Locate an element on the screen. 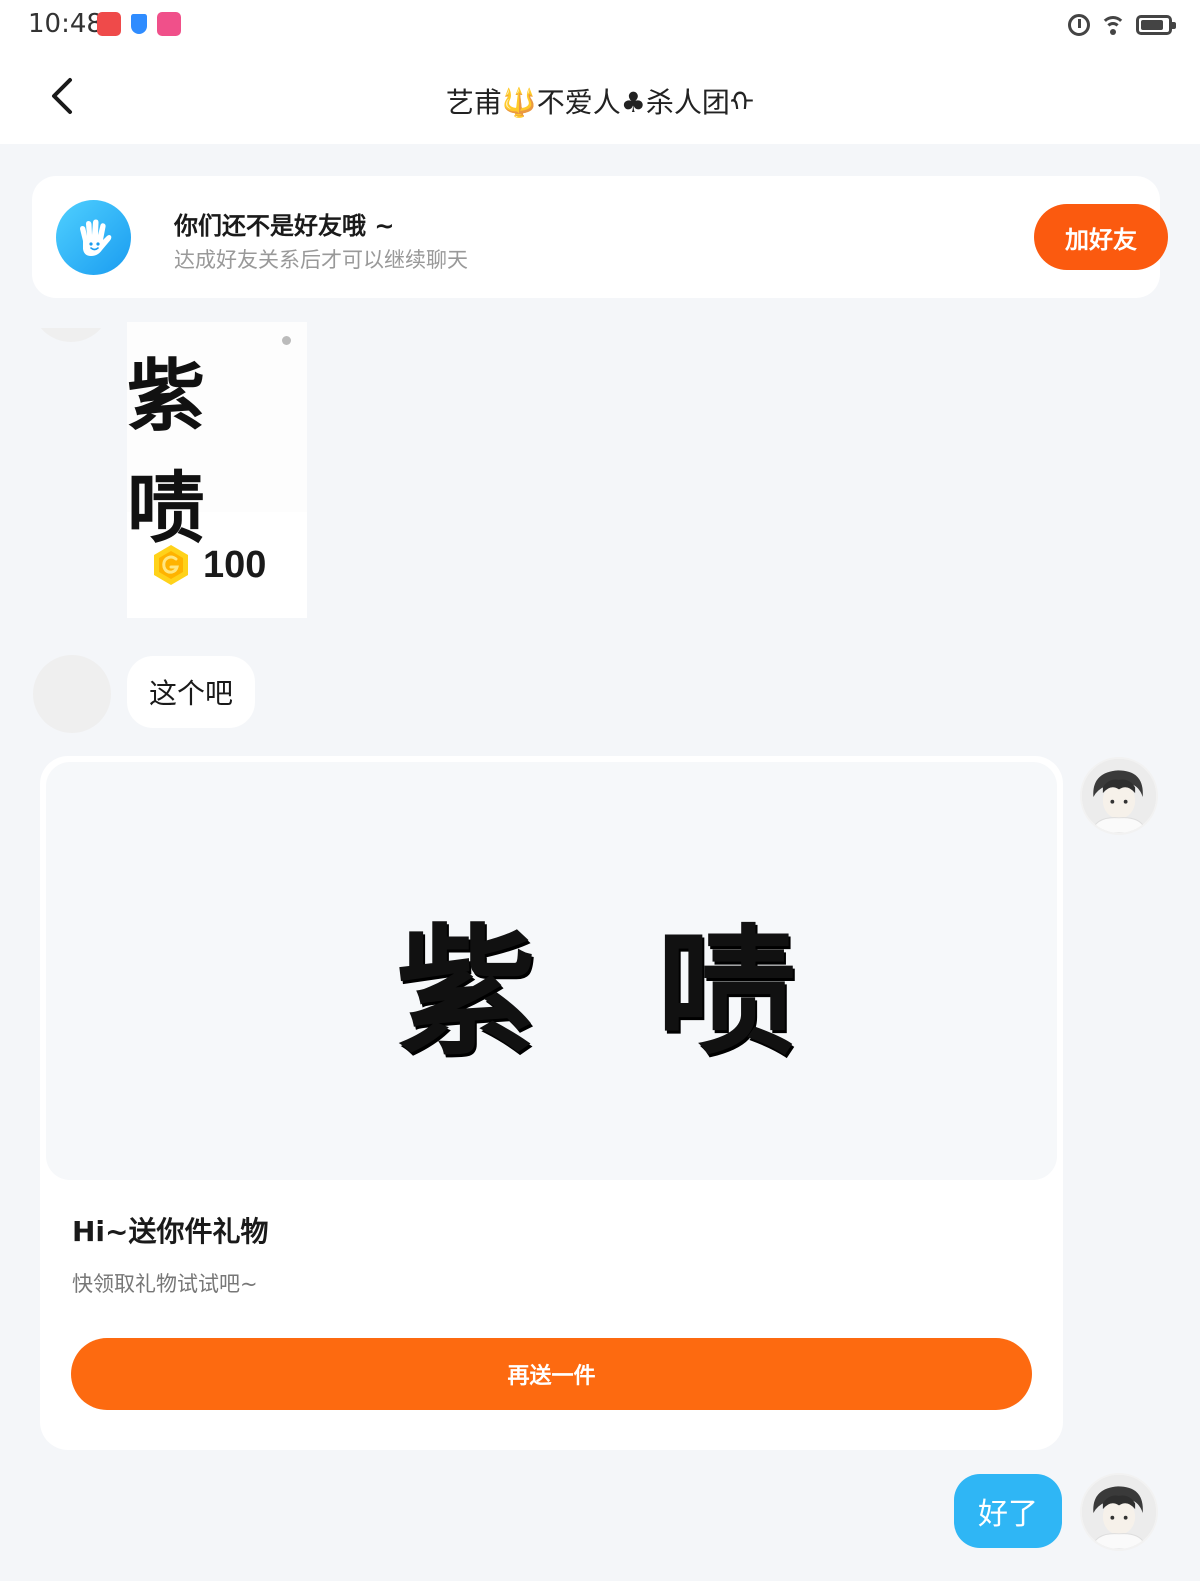  gift-price-value: 100 is located at coordinates (235, 564).